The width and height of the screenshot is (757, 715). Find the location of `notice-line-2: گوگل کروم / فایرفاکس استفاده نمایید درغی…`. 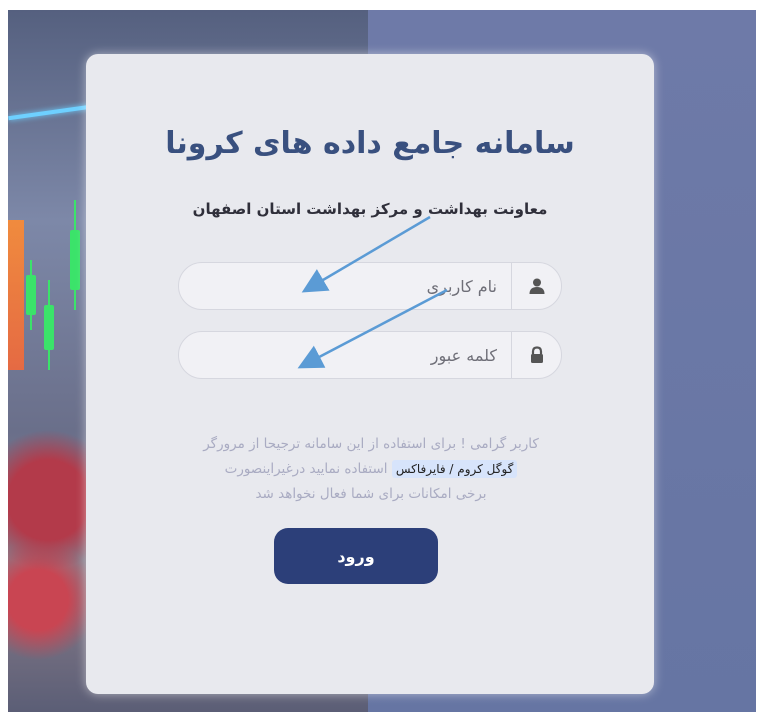

notice-line-2: گوگل کروم / فایرفاکس استفاده نمایید درغی… is located at coordinates (371, 469).